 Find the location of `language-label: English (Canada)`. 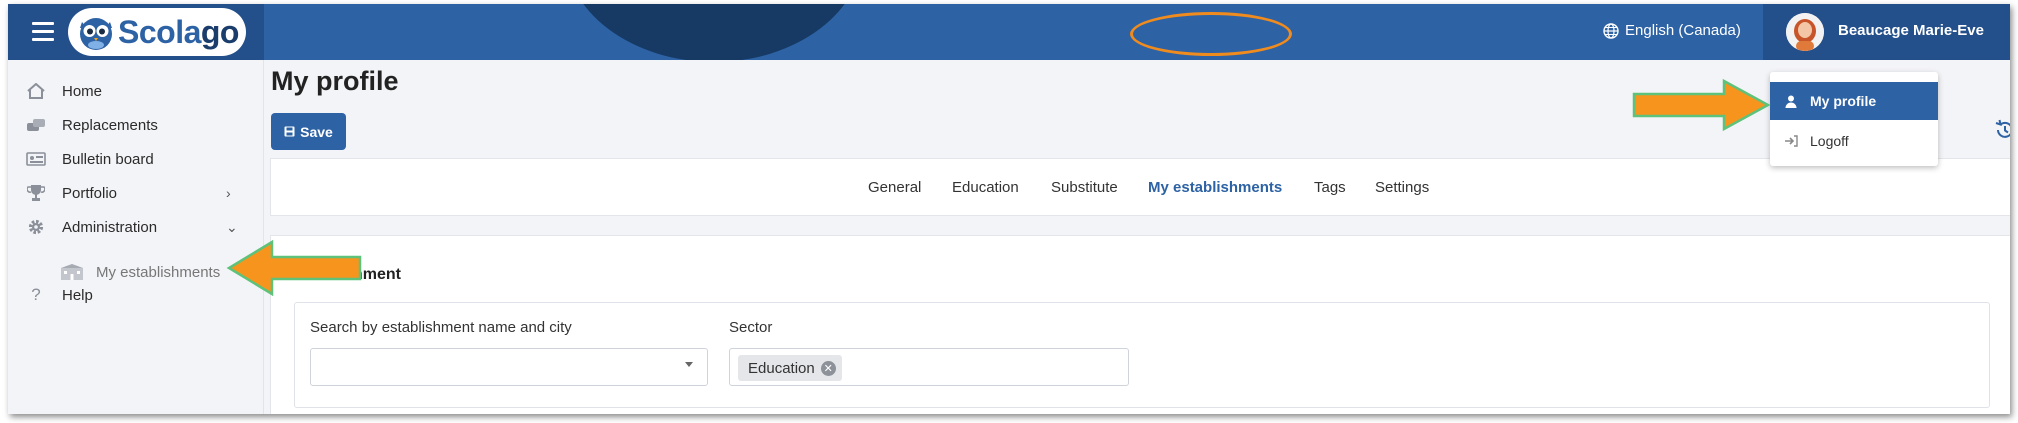

language-label: English (Canada) is located at coordinates (1683, 30).